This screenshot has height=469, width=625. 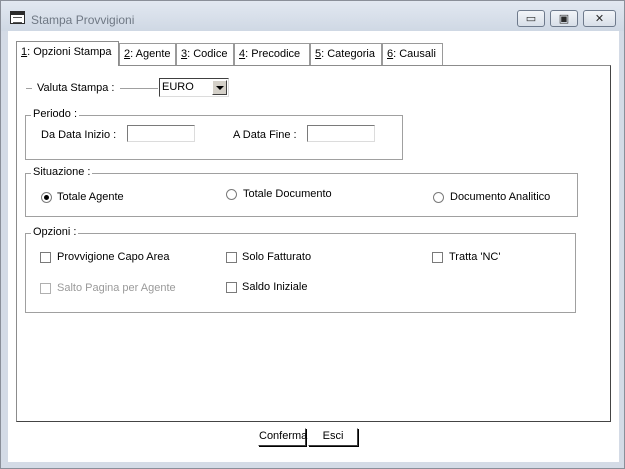 What do you see at coordinates (113, 257) in the screenshot?
I see `checkbox-label: Provvigione Capo Area` at bounding box center [113, 257].